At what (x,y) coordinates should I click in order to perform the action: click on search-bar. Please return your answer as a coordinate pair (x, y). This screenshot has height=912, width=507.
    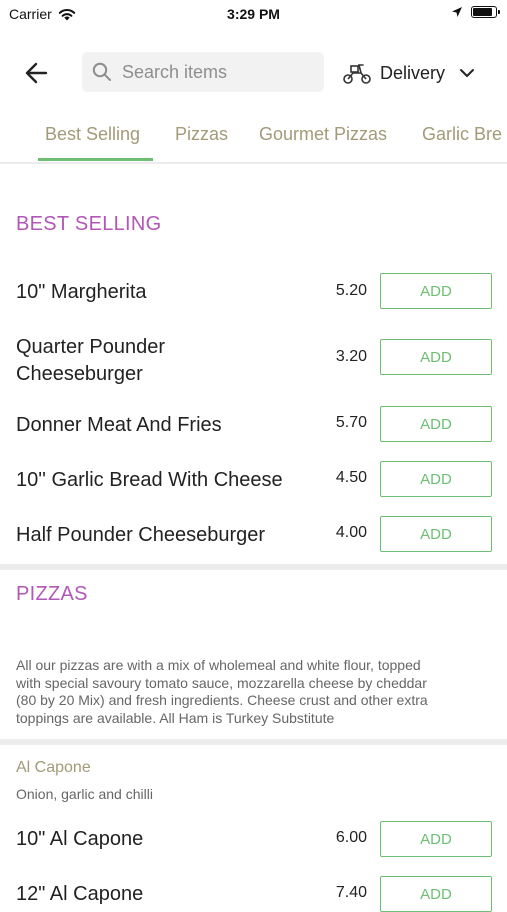
    Looking at the image, I should click on (203, 72).